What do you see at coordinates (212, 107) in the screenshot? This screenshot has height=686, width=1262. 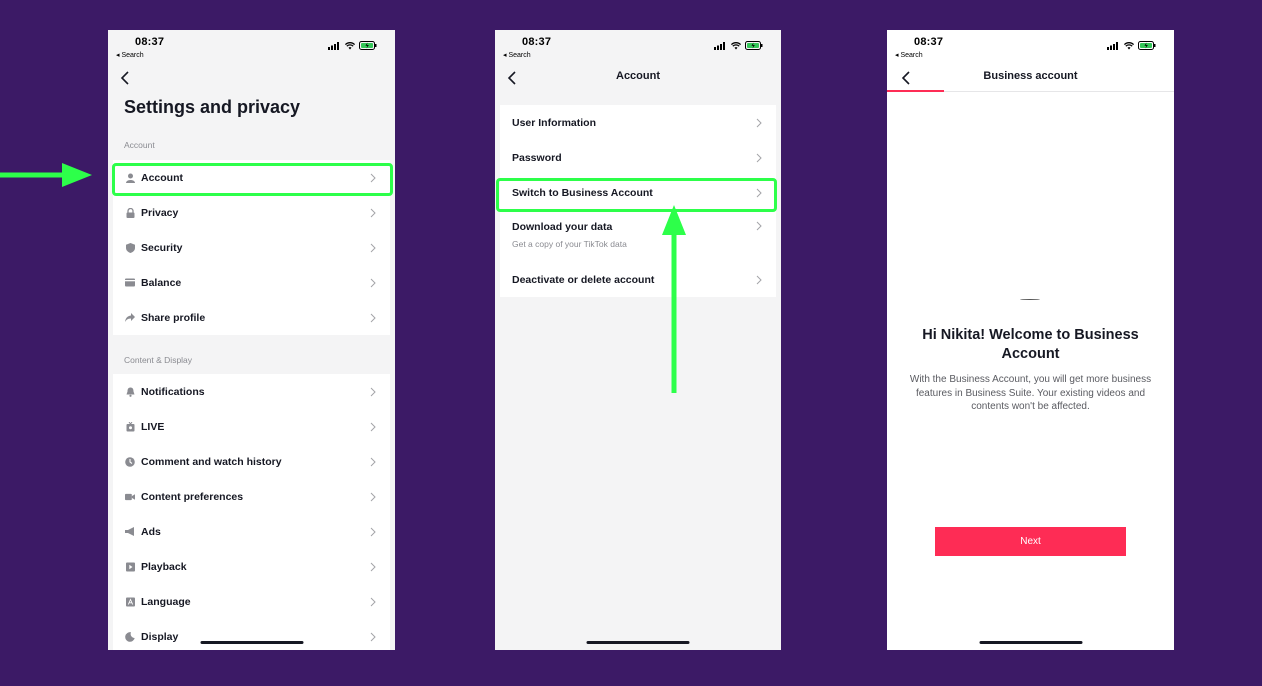 I see `page-title: Settings and privacy` at bounding box center [212, 107].